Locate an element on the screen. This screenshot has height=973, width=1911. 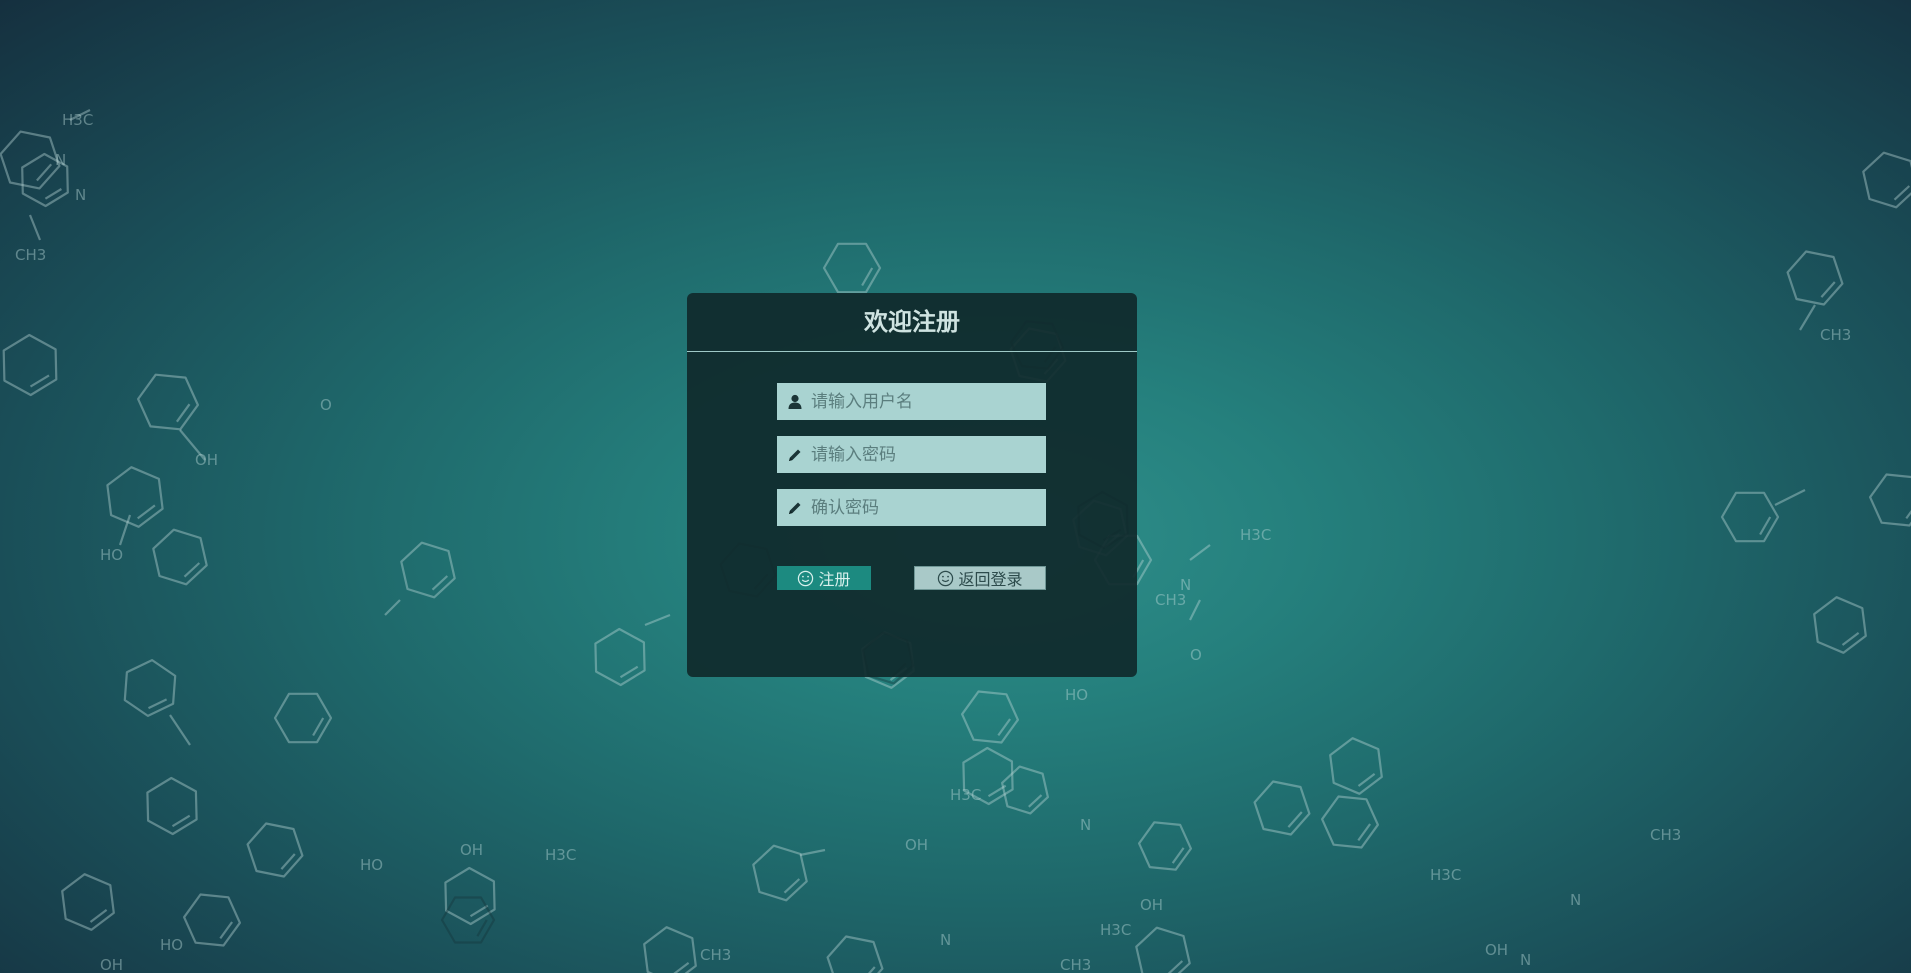
confirm-password-input is located at coordinates (926, 507).